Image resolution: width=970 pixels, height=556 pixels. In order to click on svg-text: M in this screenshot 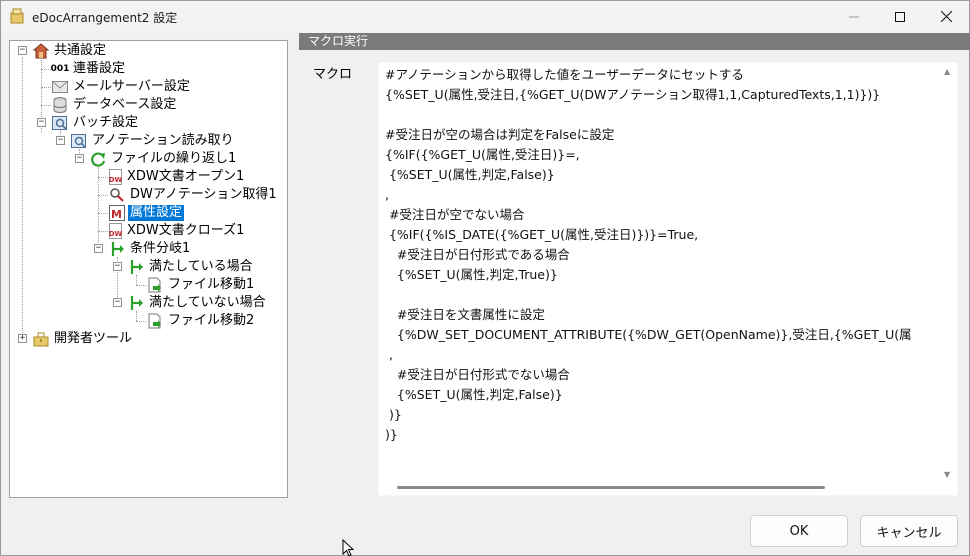, I will do `click(116, 214)`.